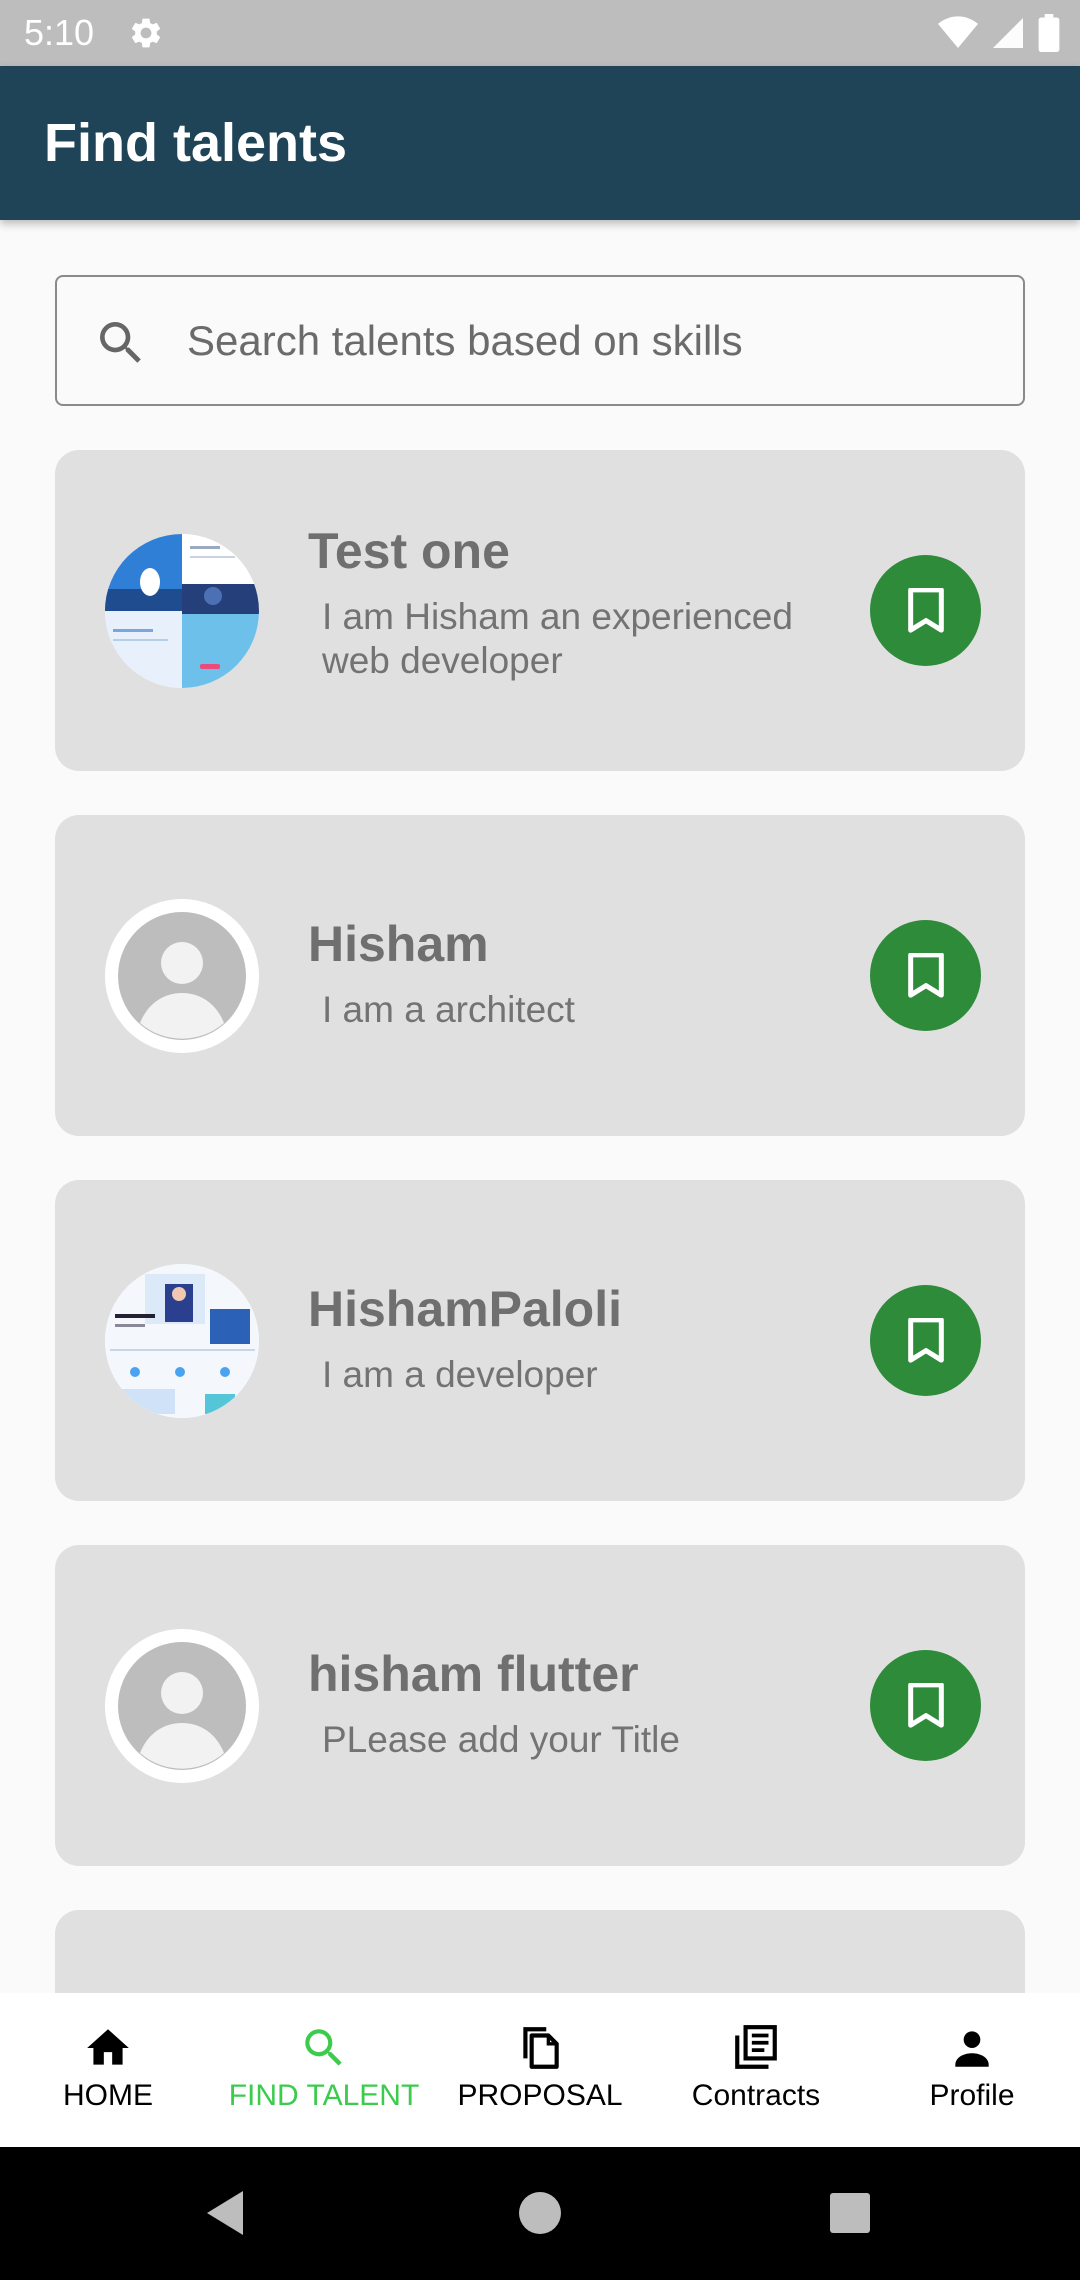 This screenshot has width=1080, height=2280. What do you see at coordinates (146, 33) in the screenshot?
I see `settings-gear-icon` at bounding box center [146, 33].